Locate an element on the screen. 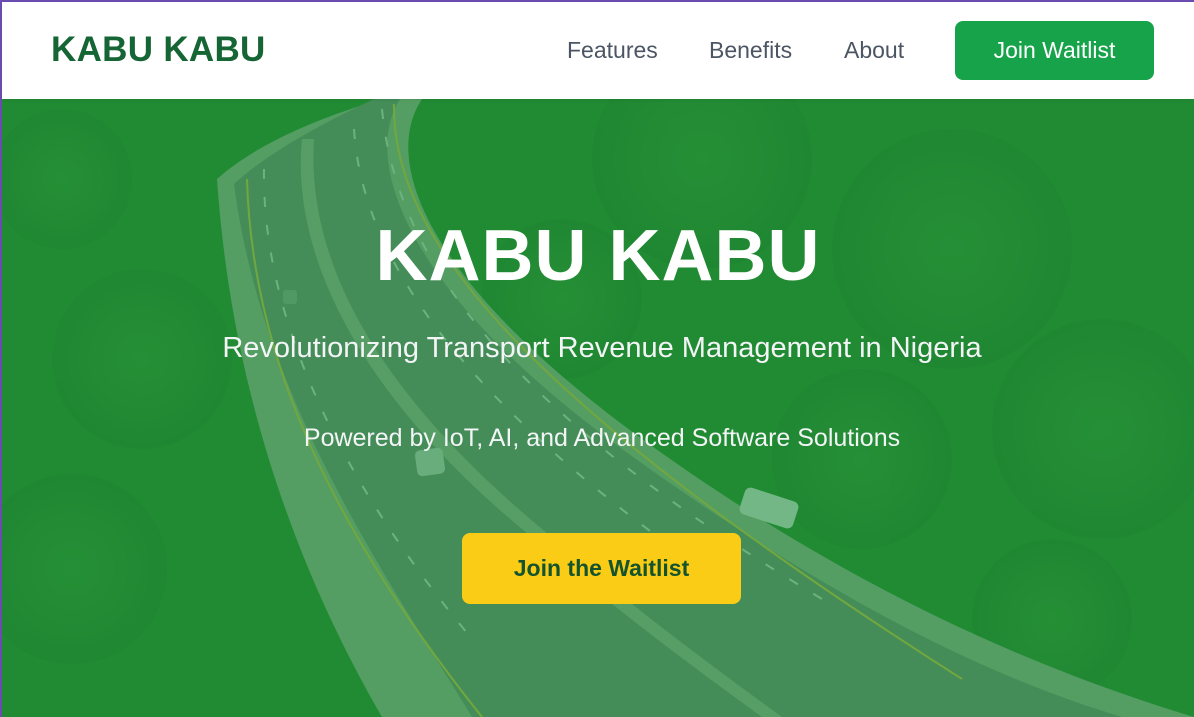  nav-link-benefits: Benefits is located at coordinates (750, 50).